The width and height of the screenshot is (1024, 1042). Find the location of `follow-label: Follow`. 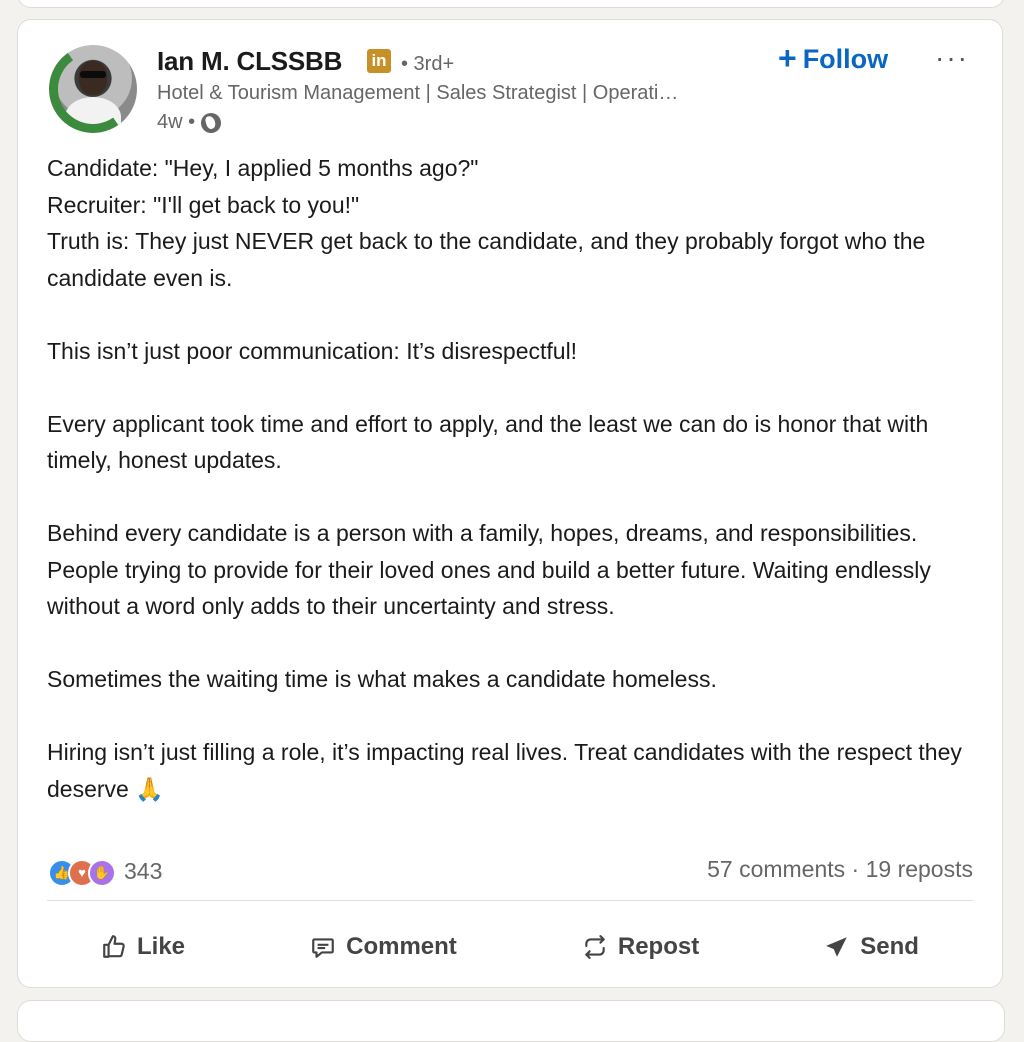

follow-label: Follow is located at coordinates (845, 58).